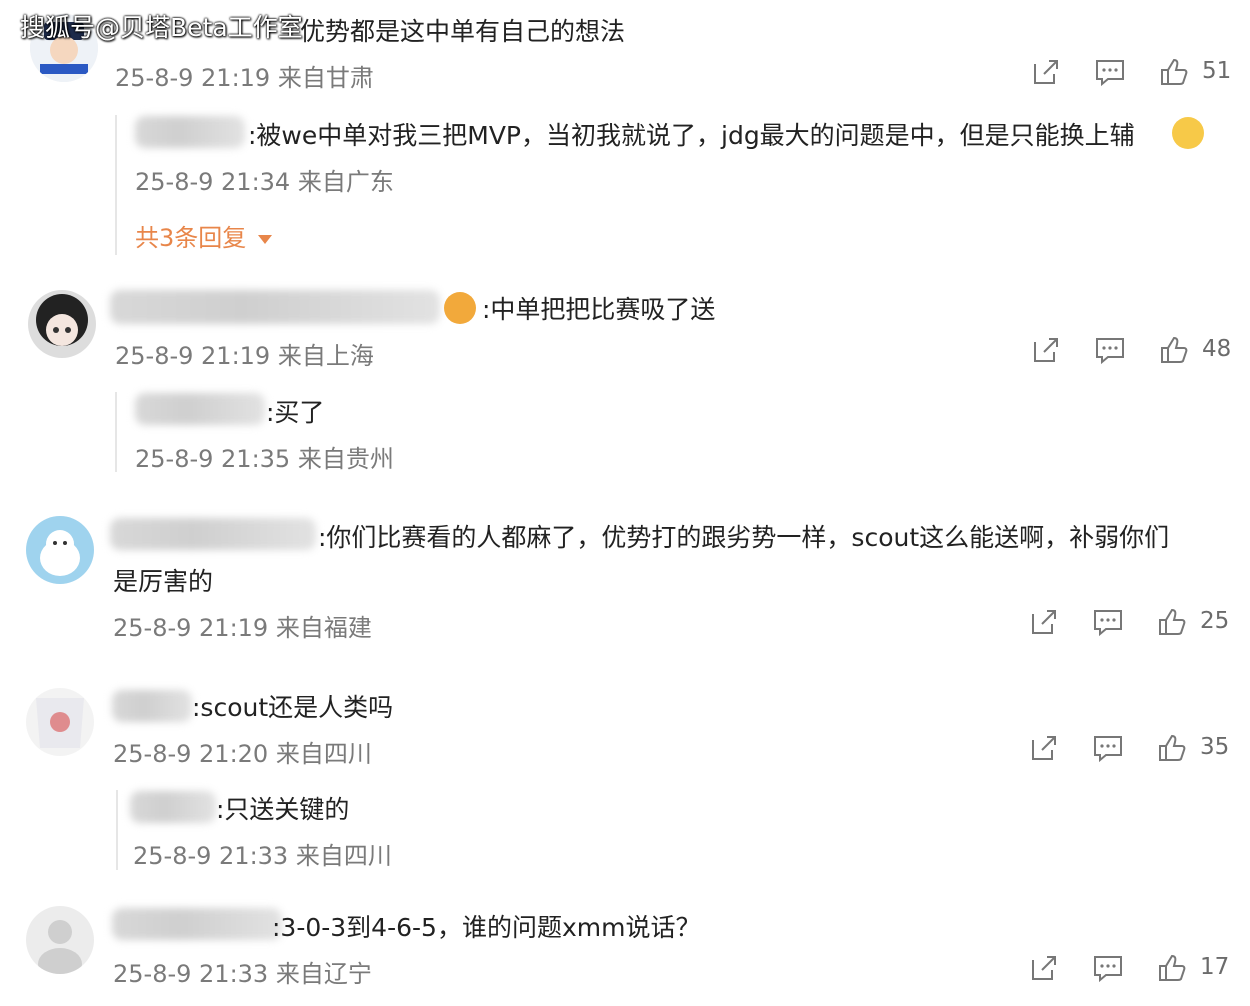  Describe the element at coordinates (295, 412) in the screenshot. I see `reply-text: :买了` at that location.